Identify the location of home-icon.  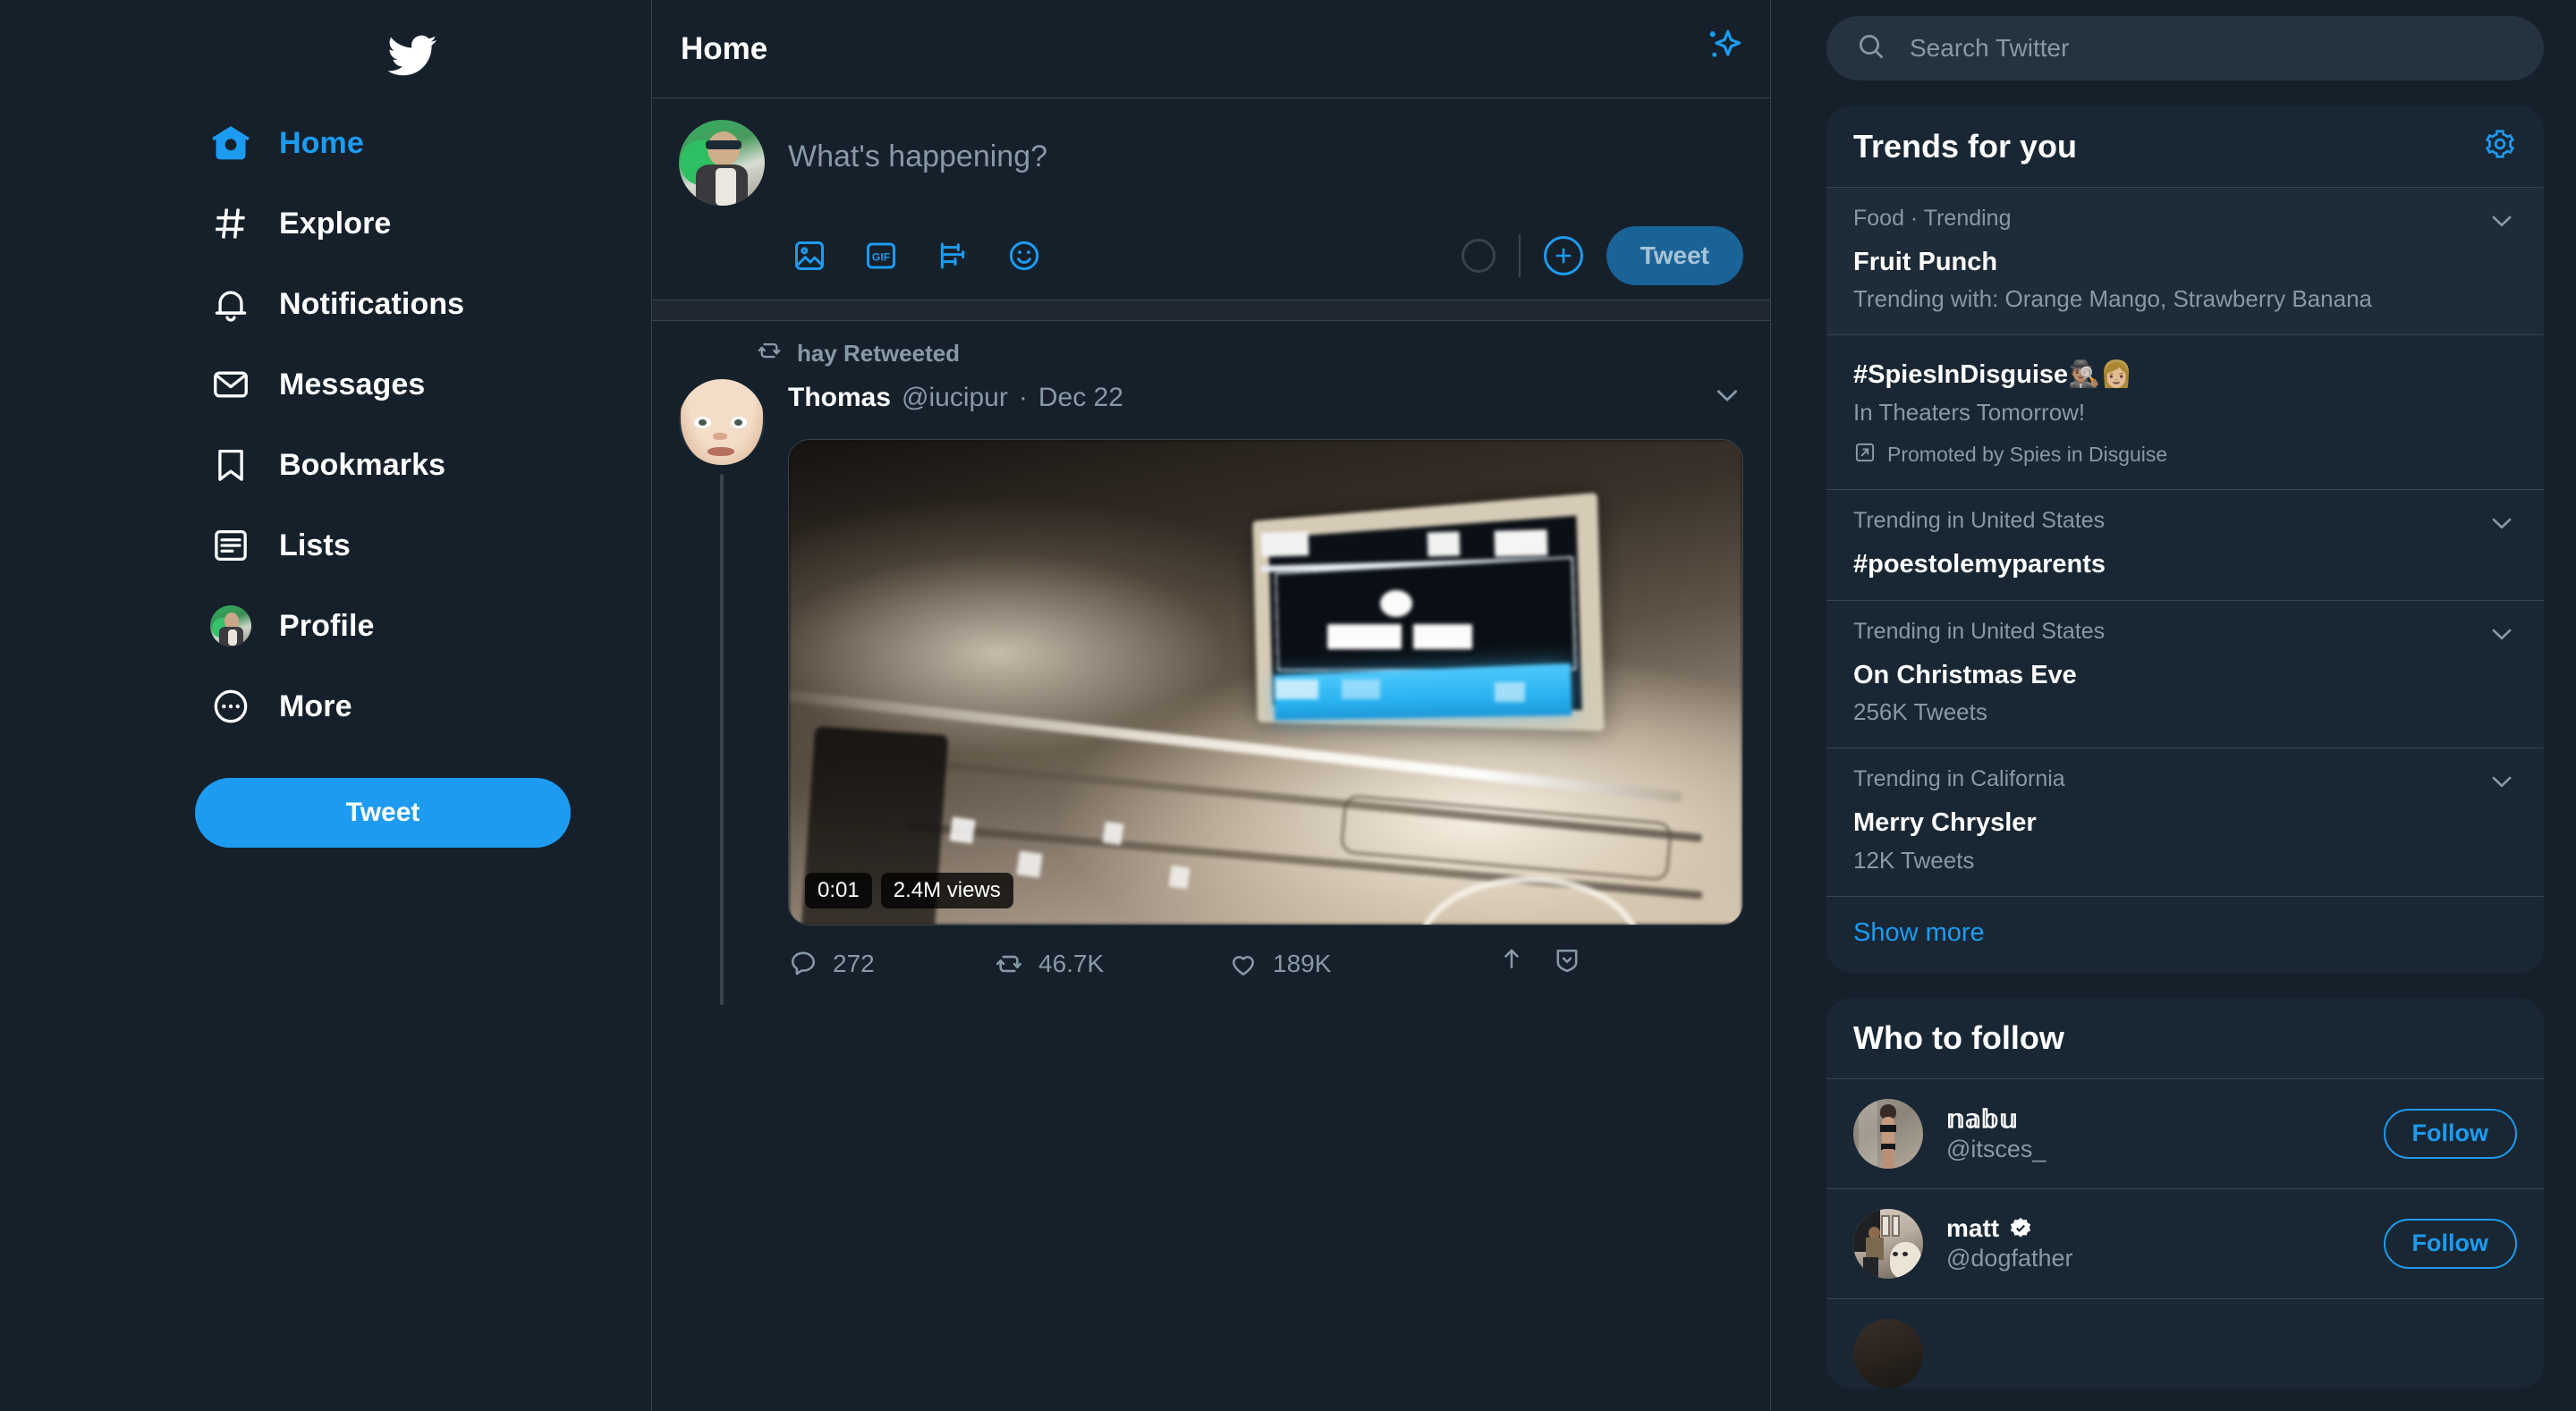
(231, 143).